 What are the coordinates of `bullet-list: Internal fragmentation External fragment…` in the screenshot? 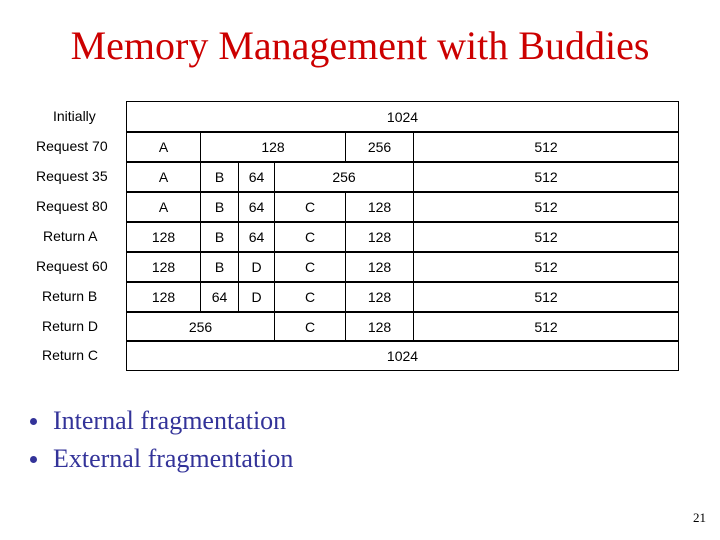 It's located at (158, 440).